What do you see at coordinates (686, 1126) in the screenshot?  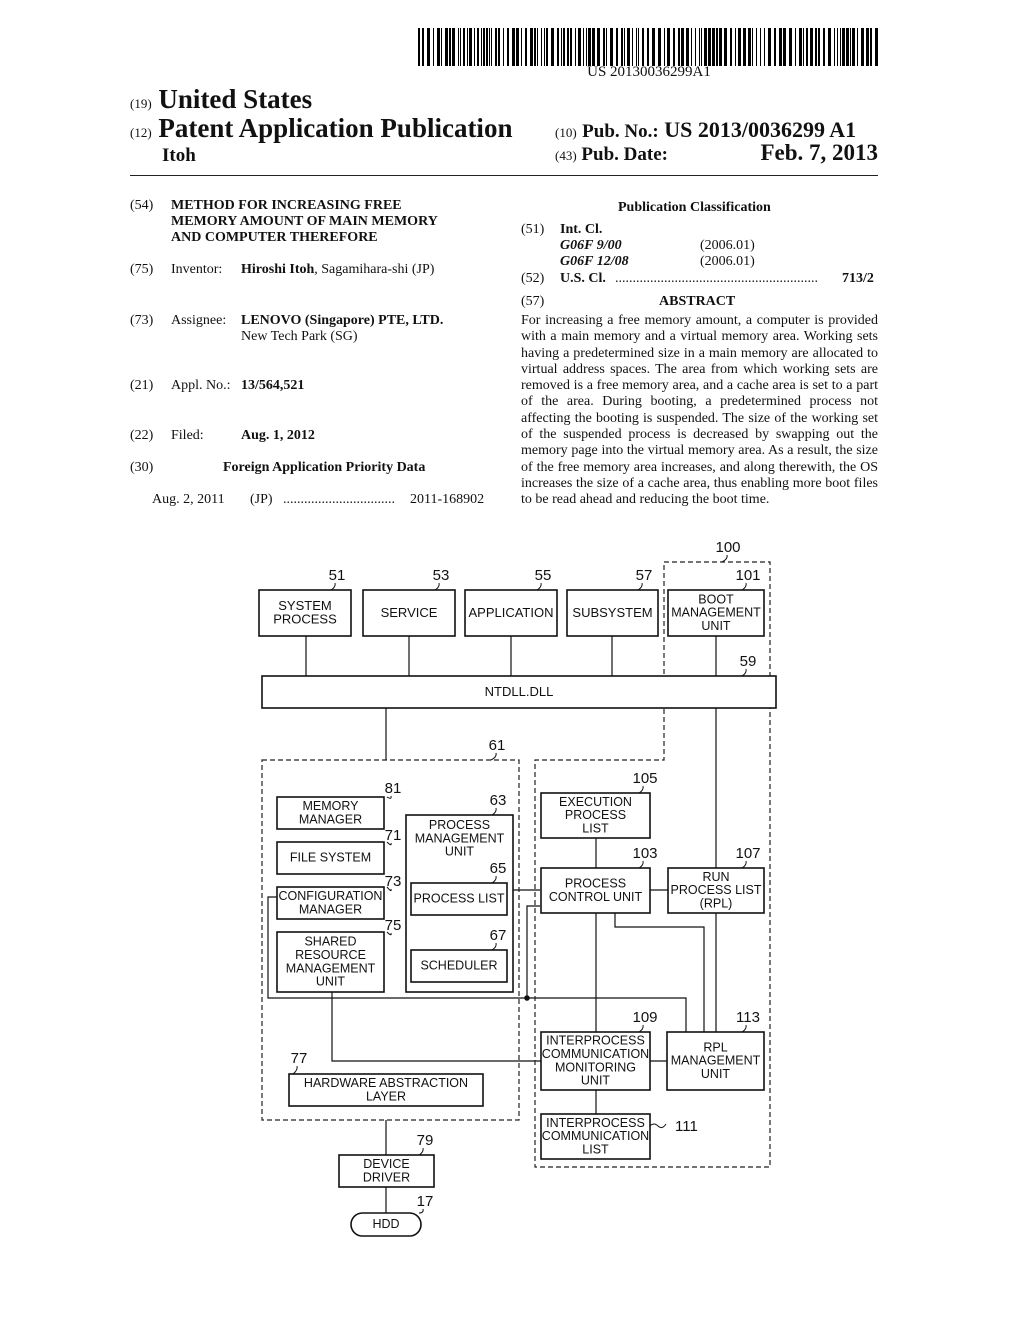 I see `reference-numeral: 111` at bounding box center [686, 1126].